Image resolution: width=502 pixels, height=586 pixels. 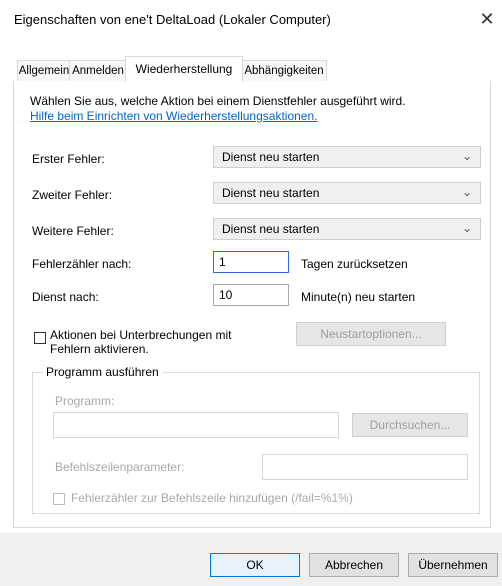 What do you see at coordinates (68, 159) in the screenshot?
I see `first-failure-label: Erster Fehler:` at bounding box center [68, 159].